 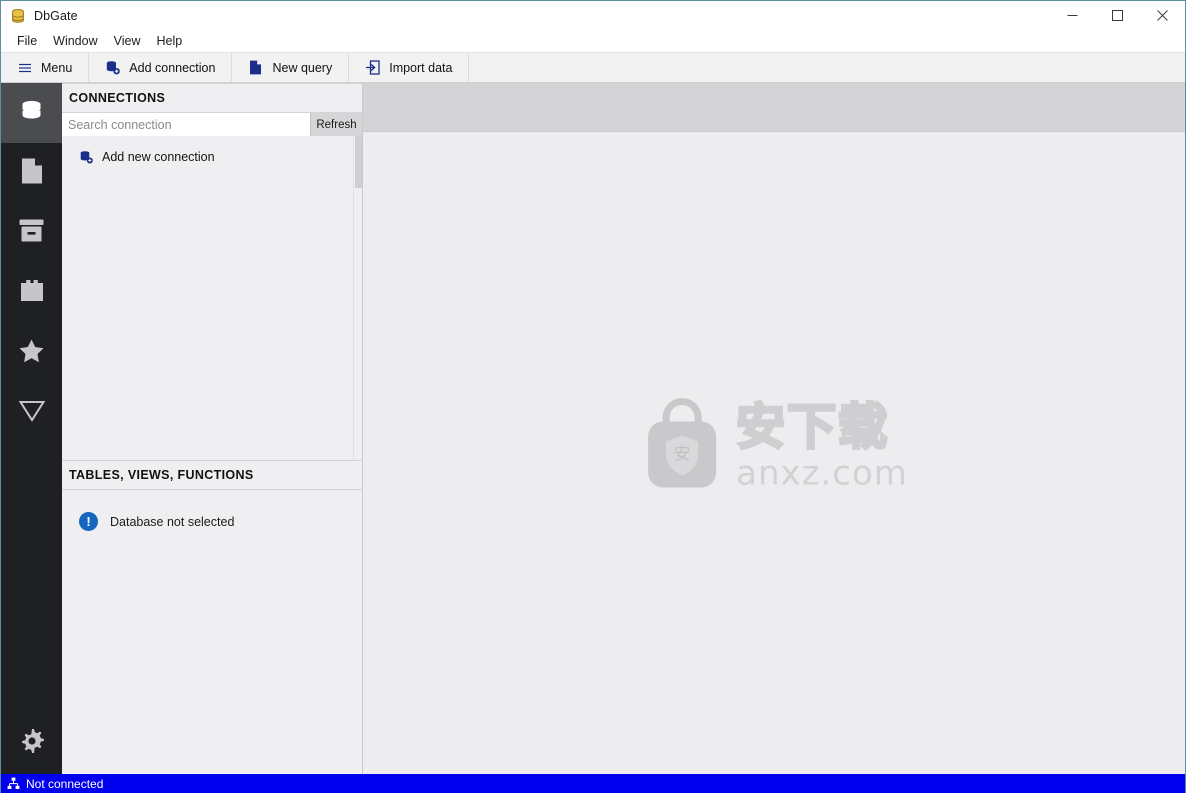 I want to click on database-not-selected-notice: ! Database not selected, so click(x=212, y=521).